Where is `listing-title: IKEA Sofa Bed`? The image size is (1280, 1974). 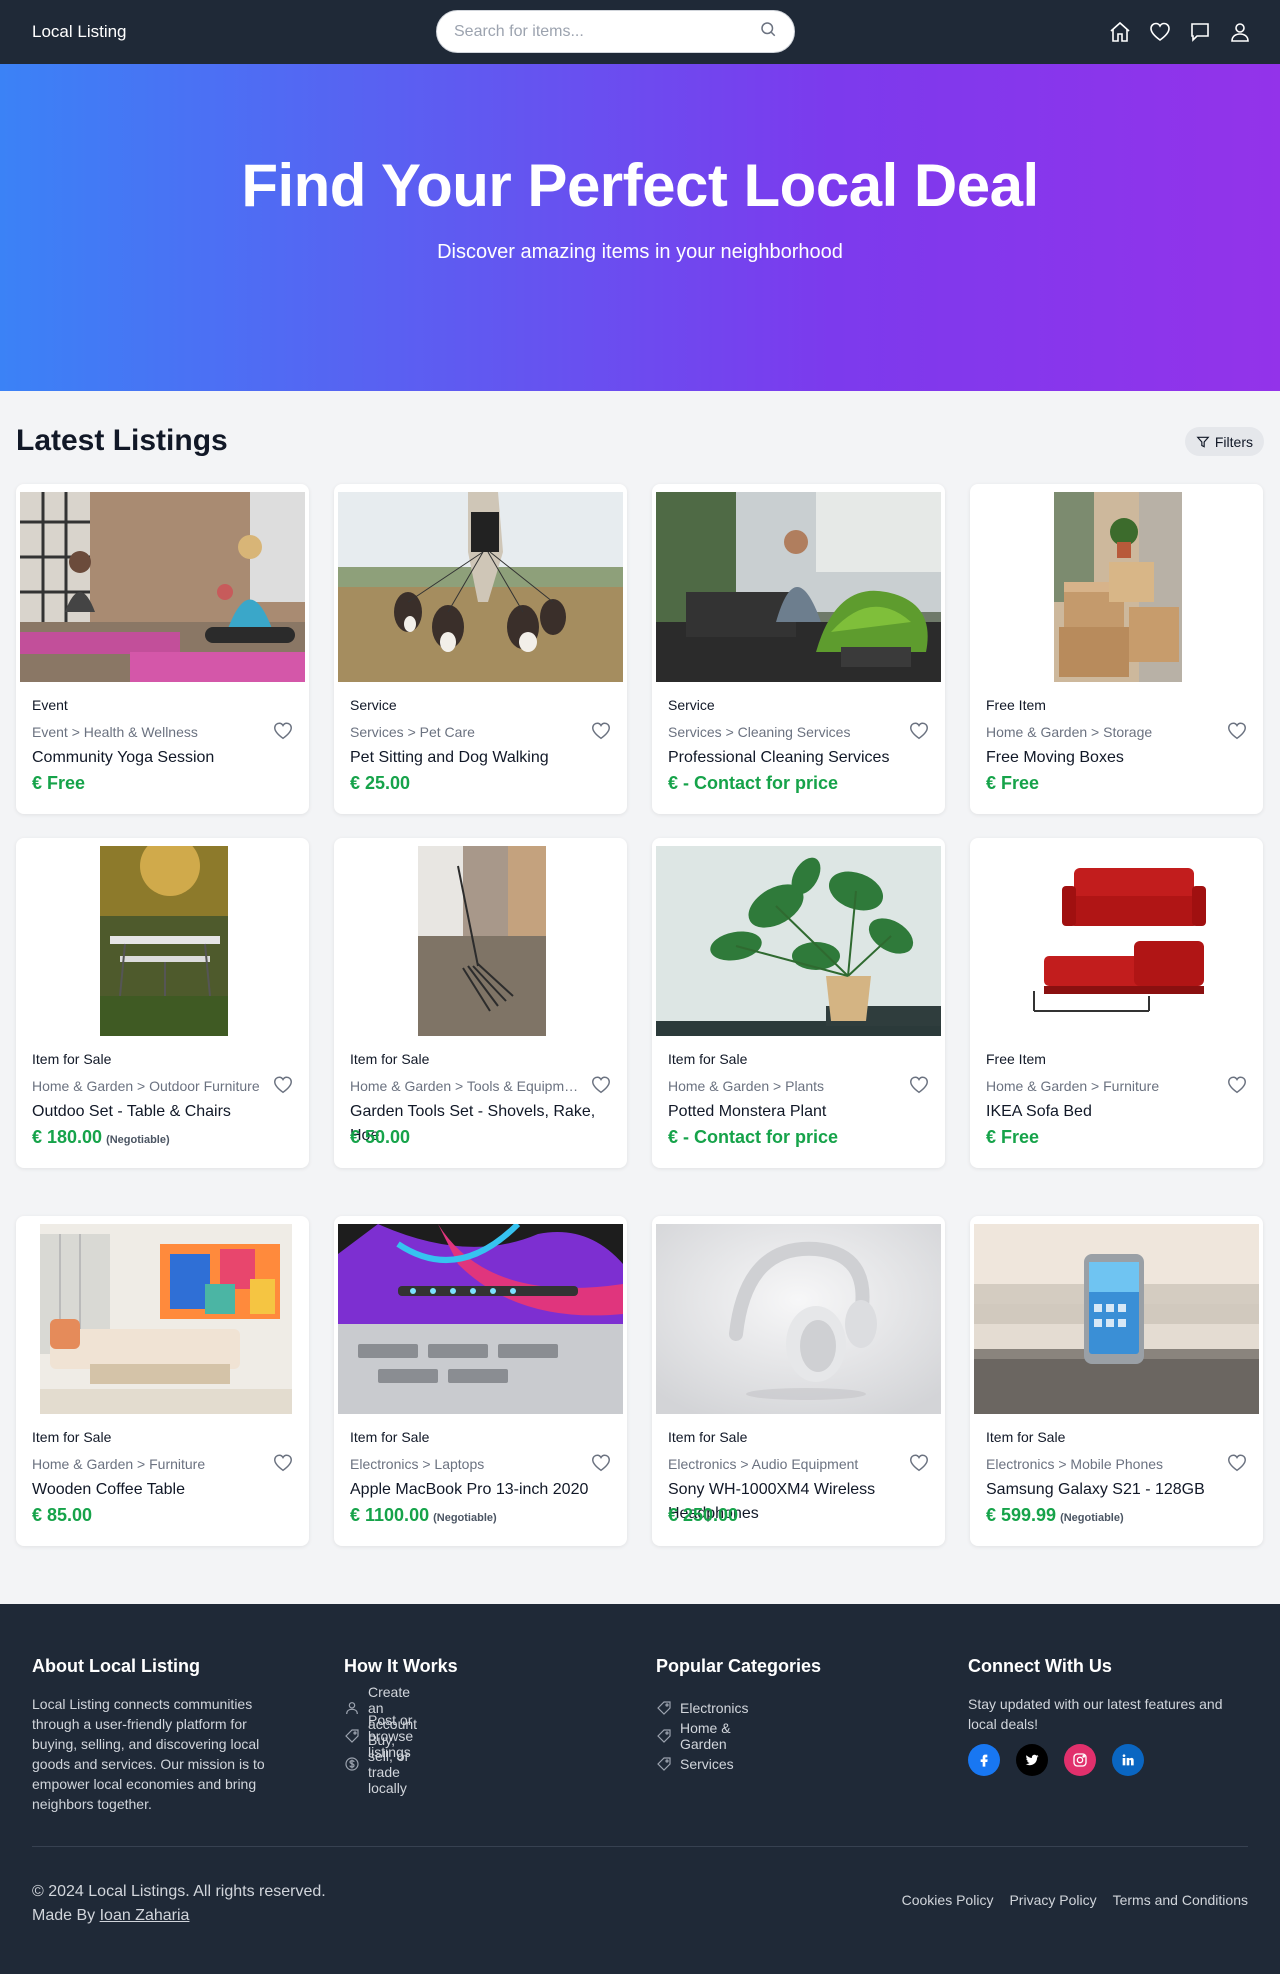 listing-title: IKEA Sofa Bed is located at coordinates (1118, 1112).